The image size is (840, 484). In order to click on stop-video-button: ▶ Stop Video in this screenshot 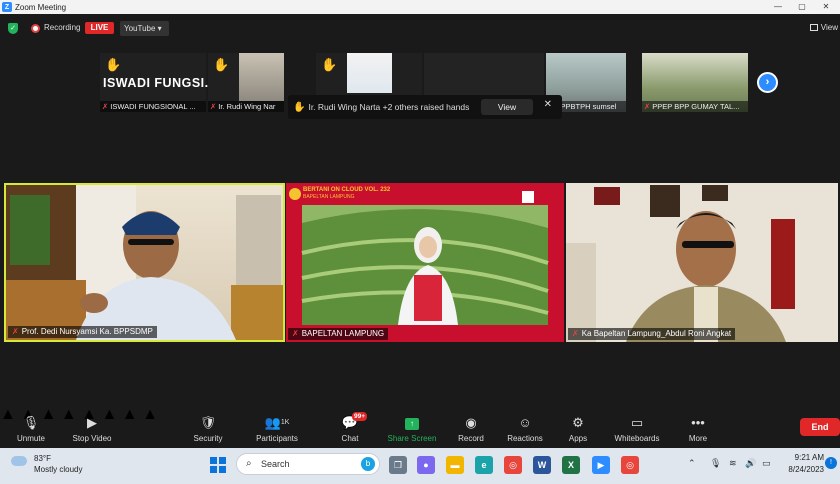, I will do `click(92, 427)`.